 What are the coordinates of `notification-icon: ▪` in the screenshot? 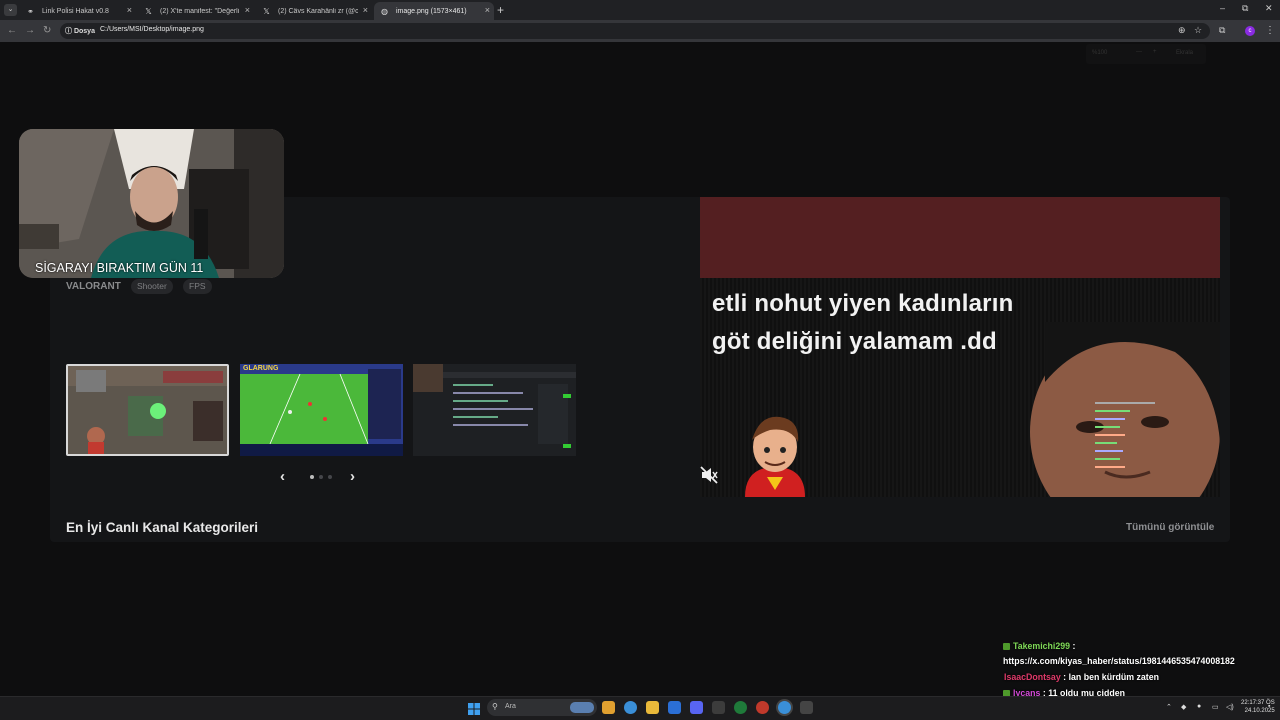 It's located at (1269, 706).